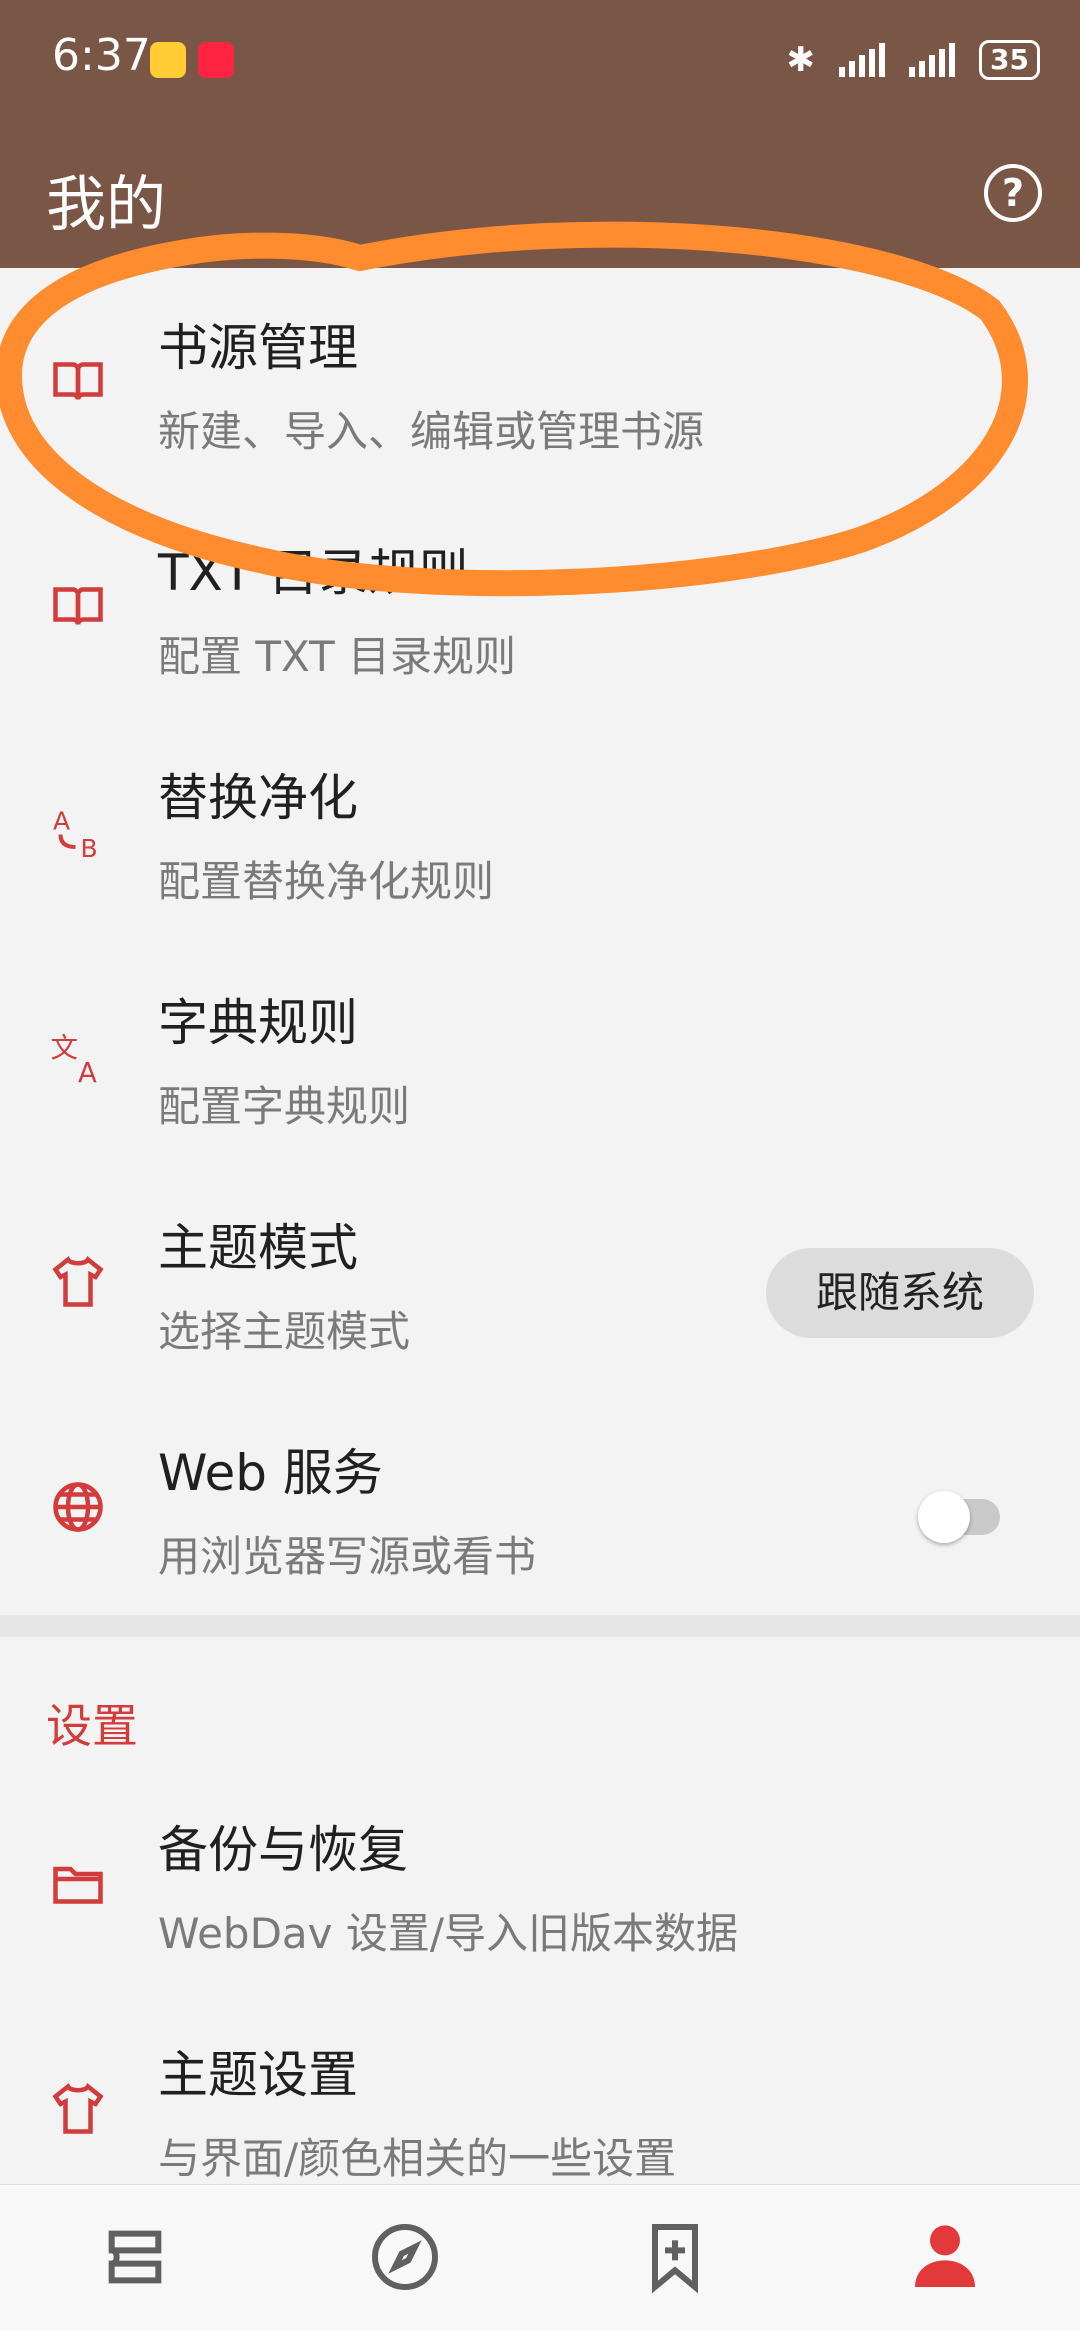  I want to click on item-subtitle: 配置 TXT 目录规则, so click(337, 656).